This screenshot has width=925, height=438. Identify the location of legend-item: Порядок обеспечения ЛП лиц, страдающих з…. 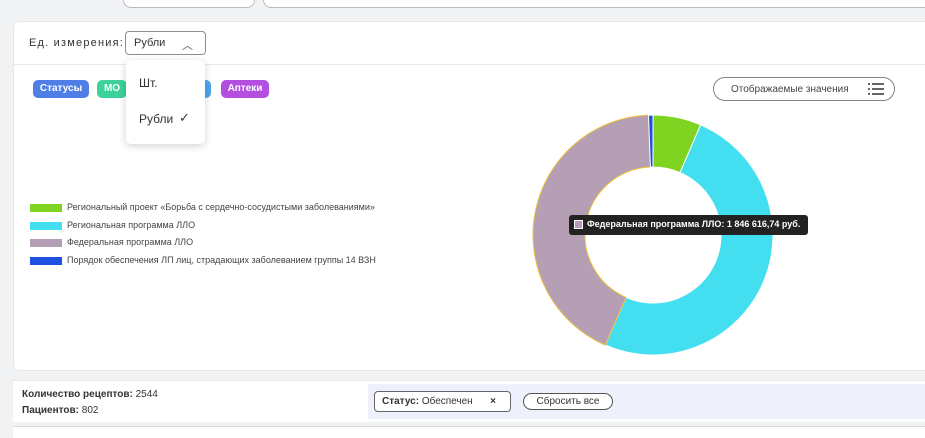
(203, 261).